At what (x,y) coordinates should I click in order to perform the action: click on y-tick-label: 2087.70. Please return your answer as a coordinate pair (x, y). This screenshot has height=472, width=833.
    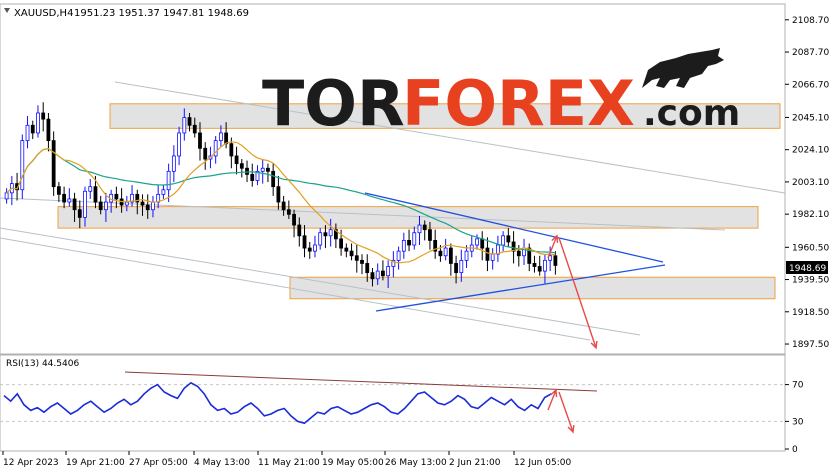
    Looking at the image, I should click on (810, 53).